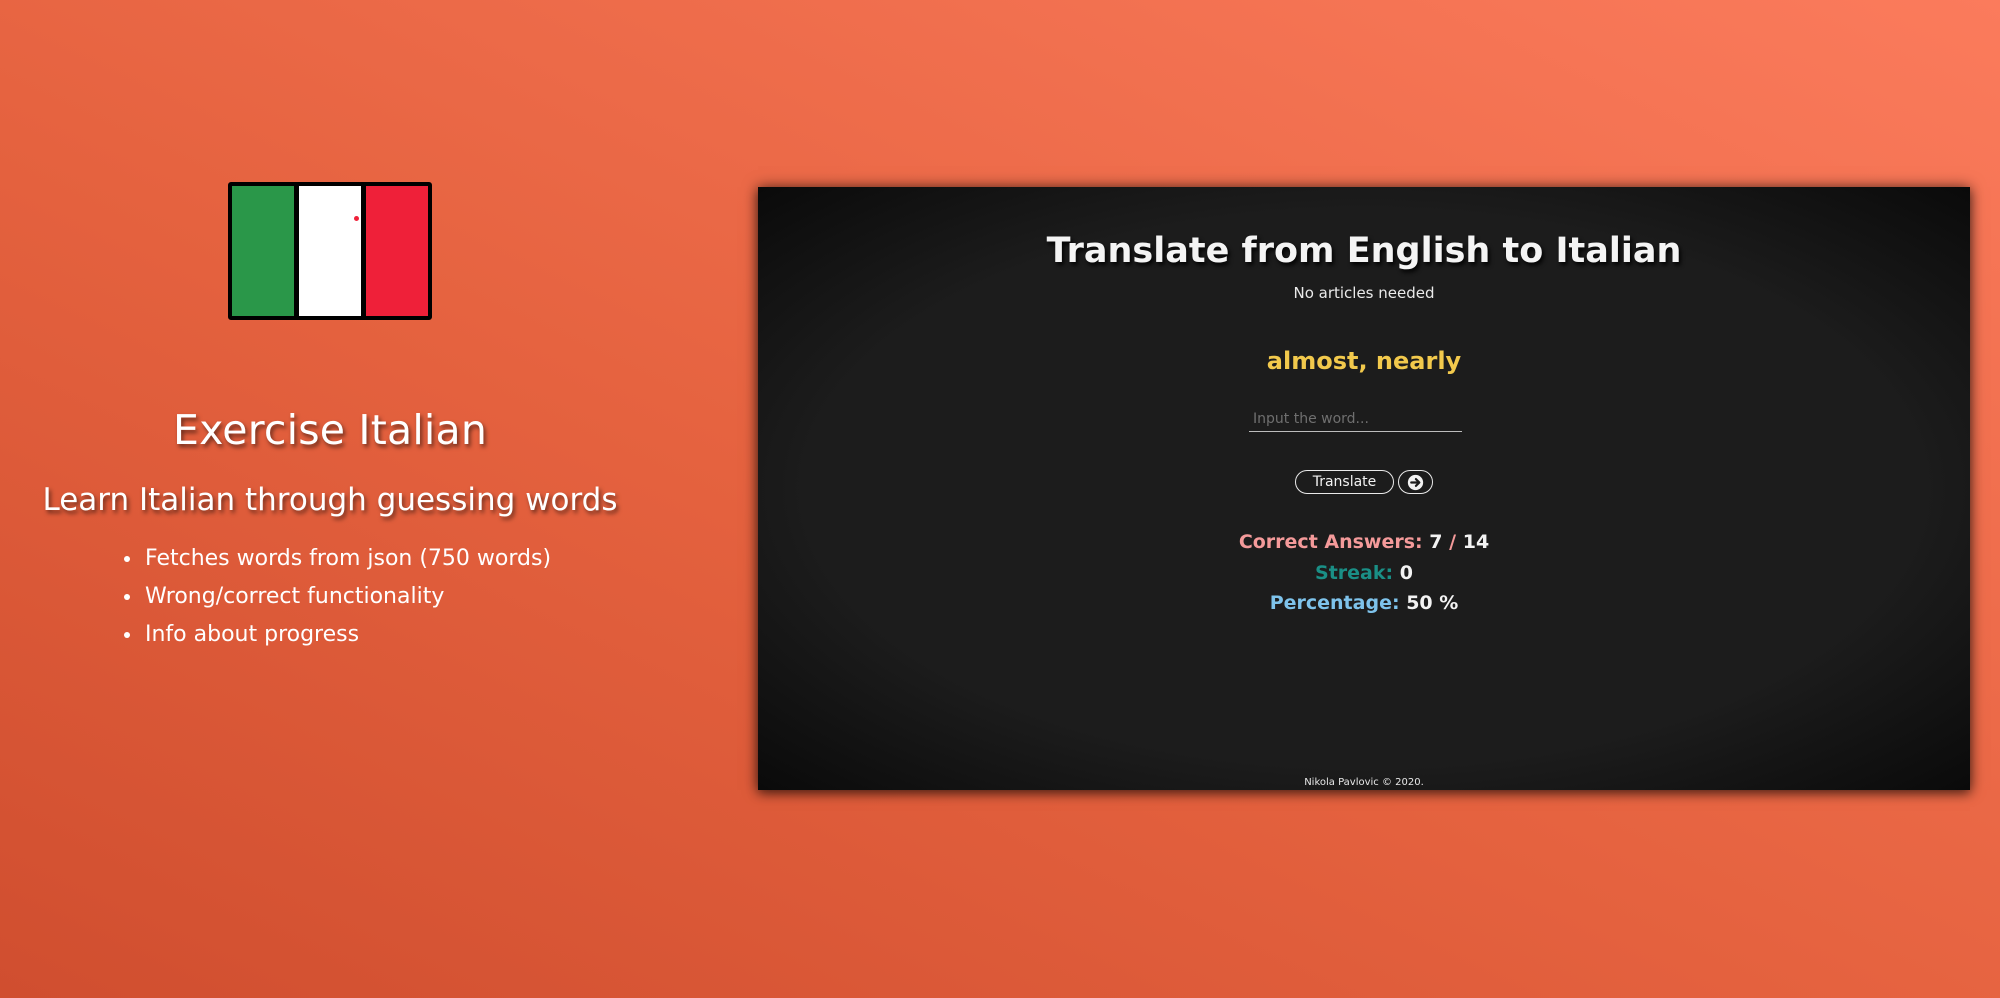 The width and height of the screenshot is (2000, 998). What do you see at coordinates (1364, 293) in the screenshot?
I see `app-note: No articles needed` at bounding box center [1364, 293].